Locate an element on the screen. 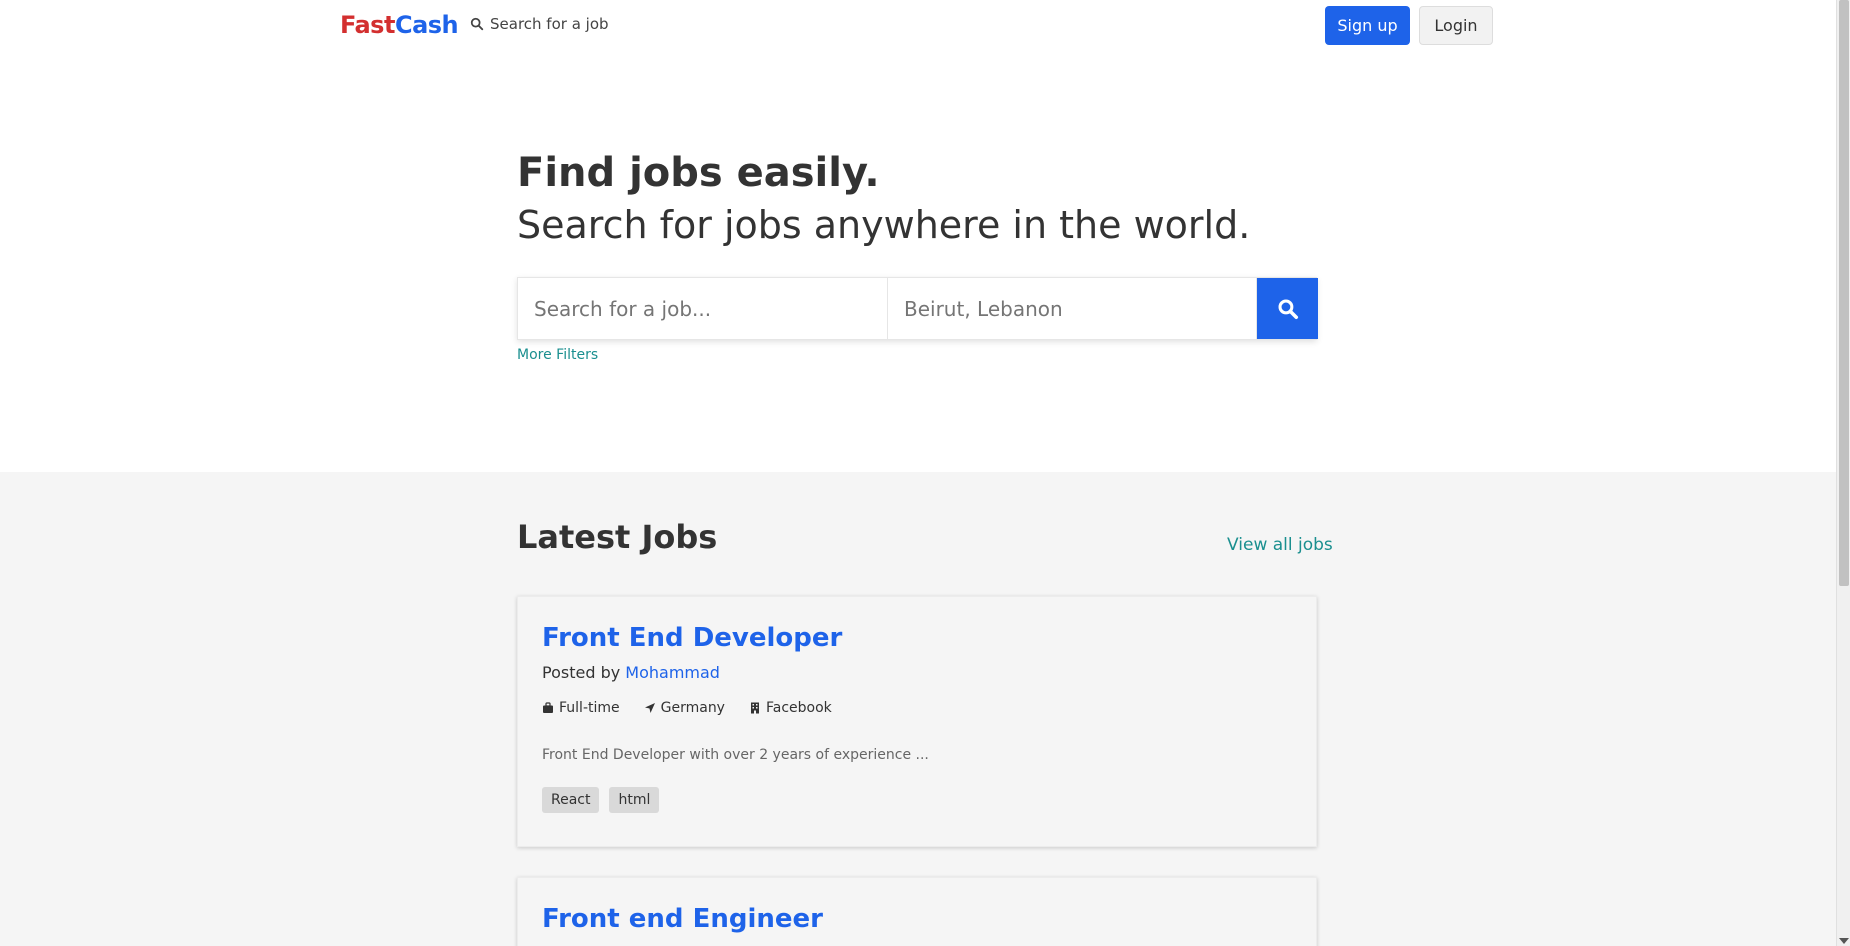 The width and height of the screenshot is (1850, 946). nav-search-link: Search for a job is located at coordinates (539, 24).